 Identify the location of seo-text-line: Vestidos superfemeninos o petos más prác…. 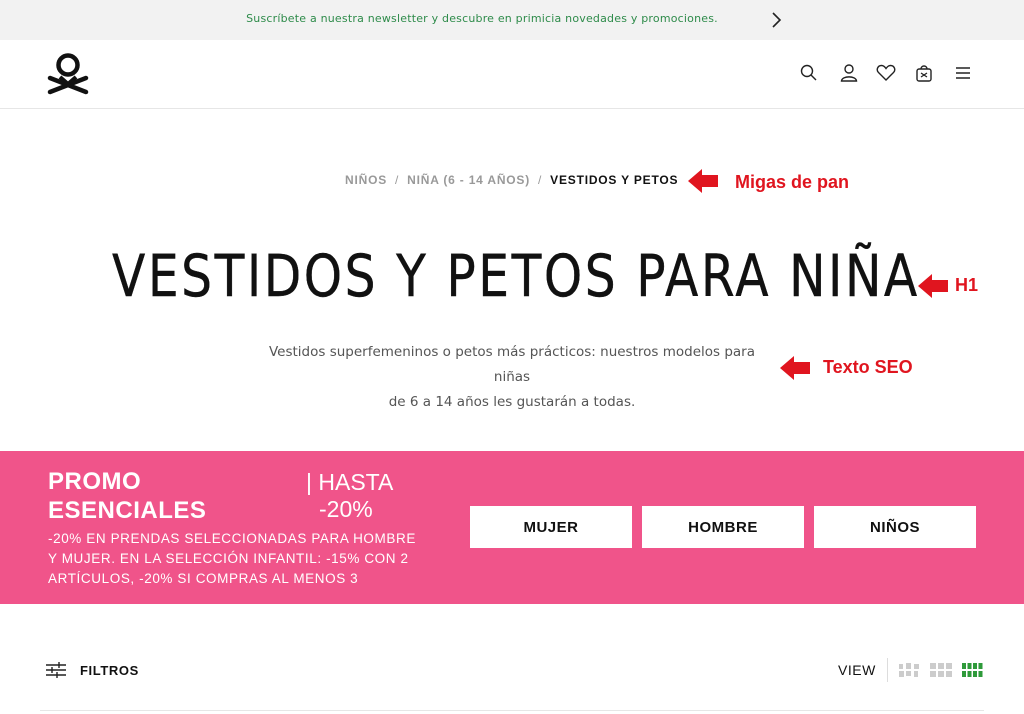
(512, 364).